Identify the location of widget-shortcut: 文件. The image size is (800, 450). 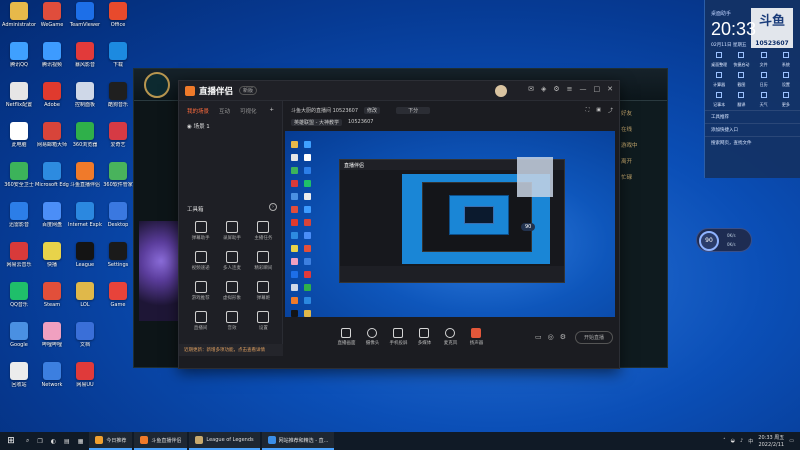
(764, 60).